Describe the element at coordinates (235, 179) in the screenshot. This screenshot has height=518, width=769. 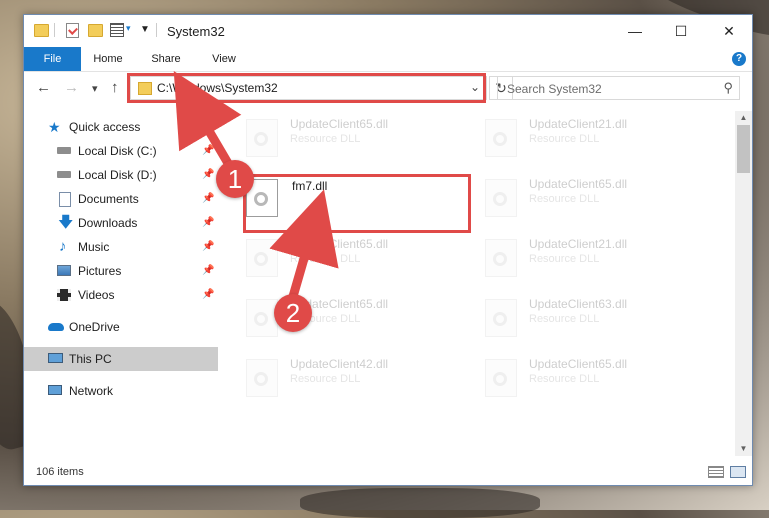
I see `step-1-badge: 1` at that location.